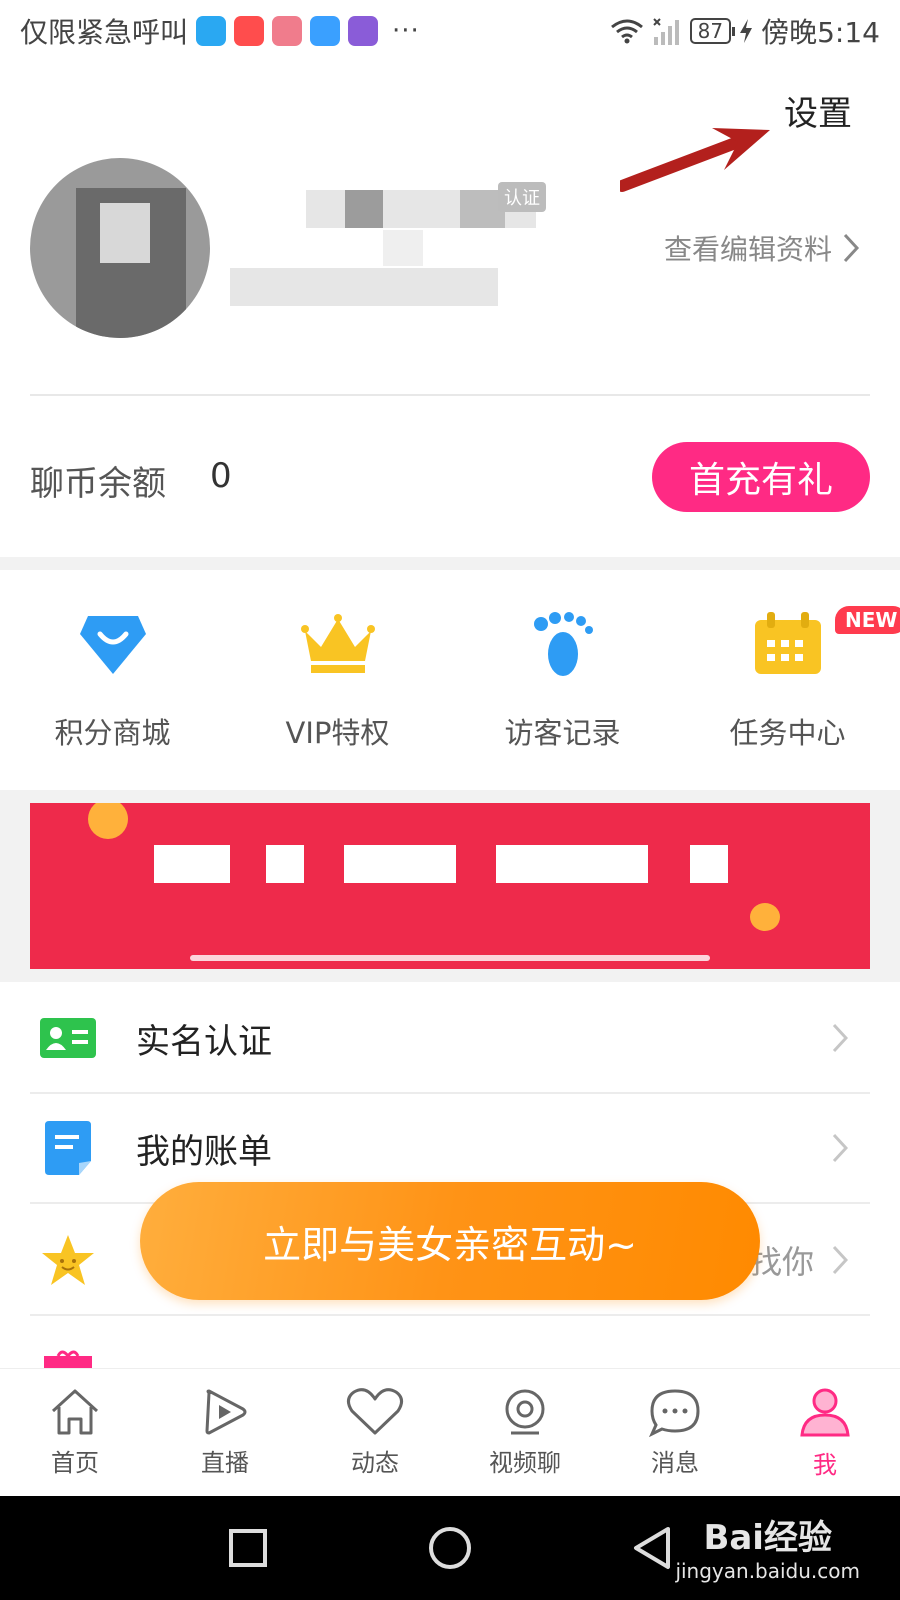 The image size is (900, 1600). What do you see at coordinates (68, 1038) in the screenshot?
I see `id-card-icon` at bounding box center [68, 1038].